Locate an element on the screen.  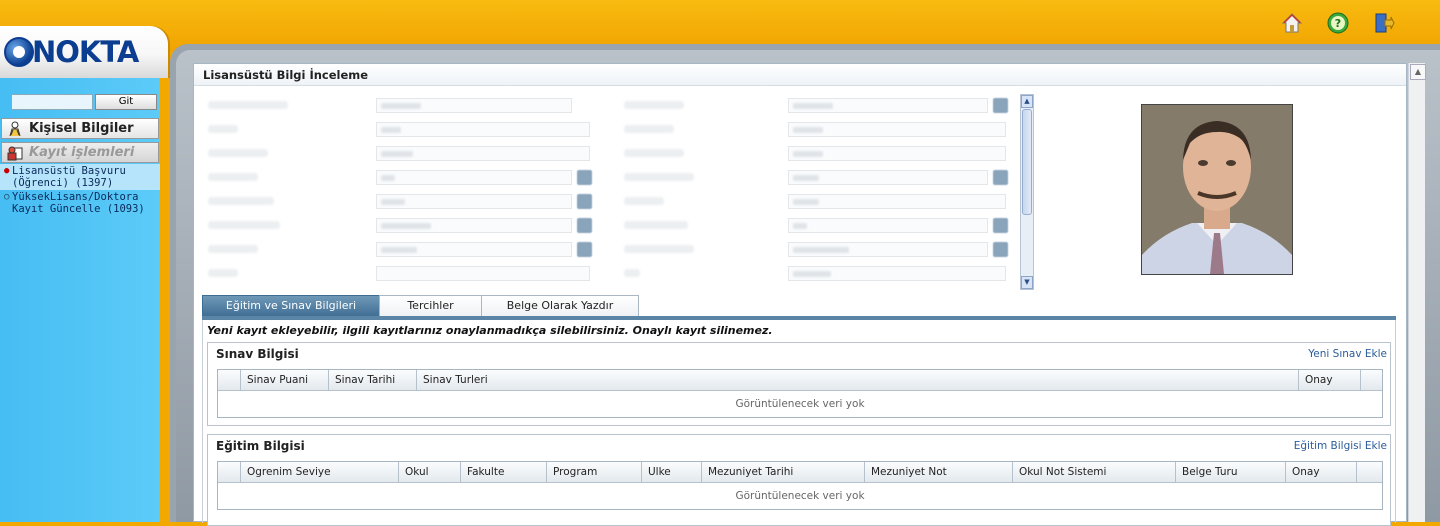
grid-header: Mezuniyet Not is located at coordinates (939, 472).